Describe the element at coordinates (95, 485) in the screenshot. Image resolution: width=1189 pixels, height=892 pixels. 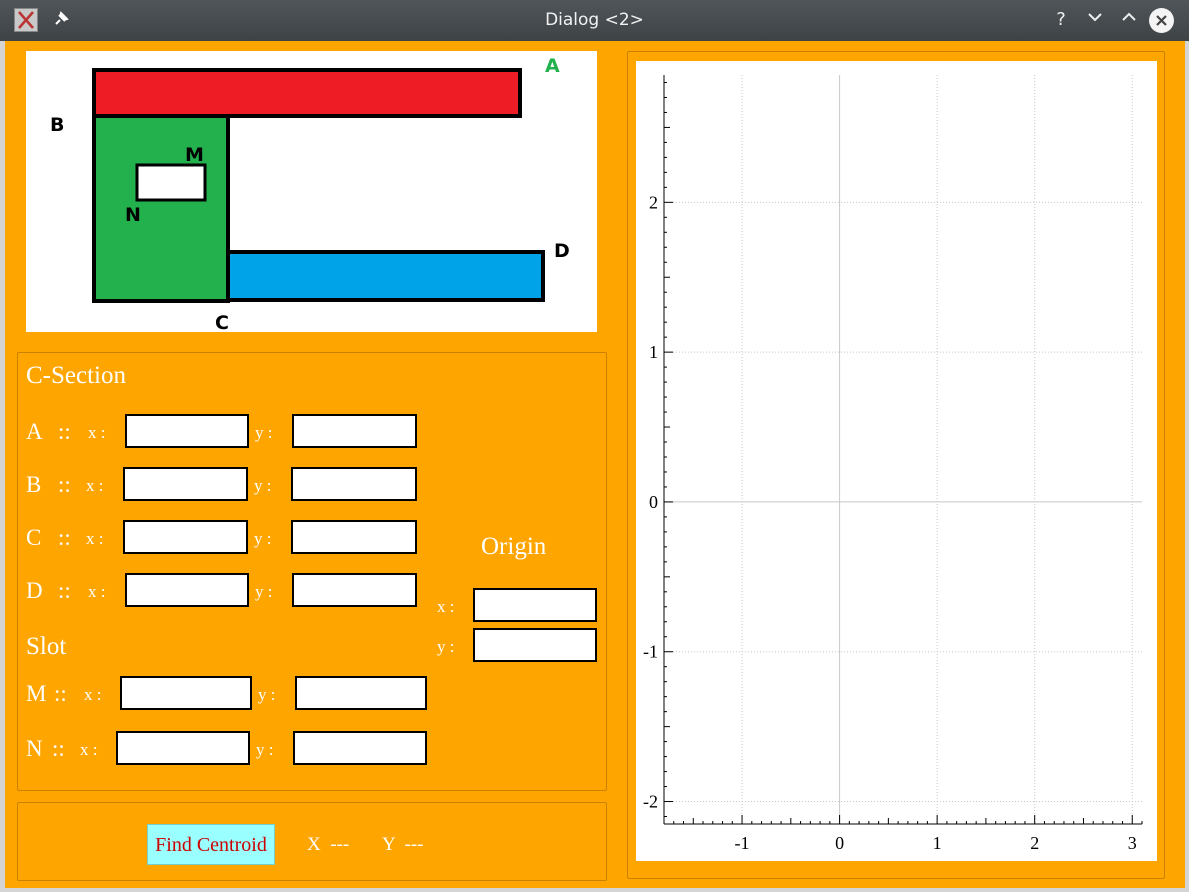
I see `row-b-x-label: x :` at that location.